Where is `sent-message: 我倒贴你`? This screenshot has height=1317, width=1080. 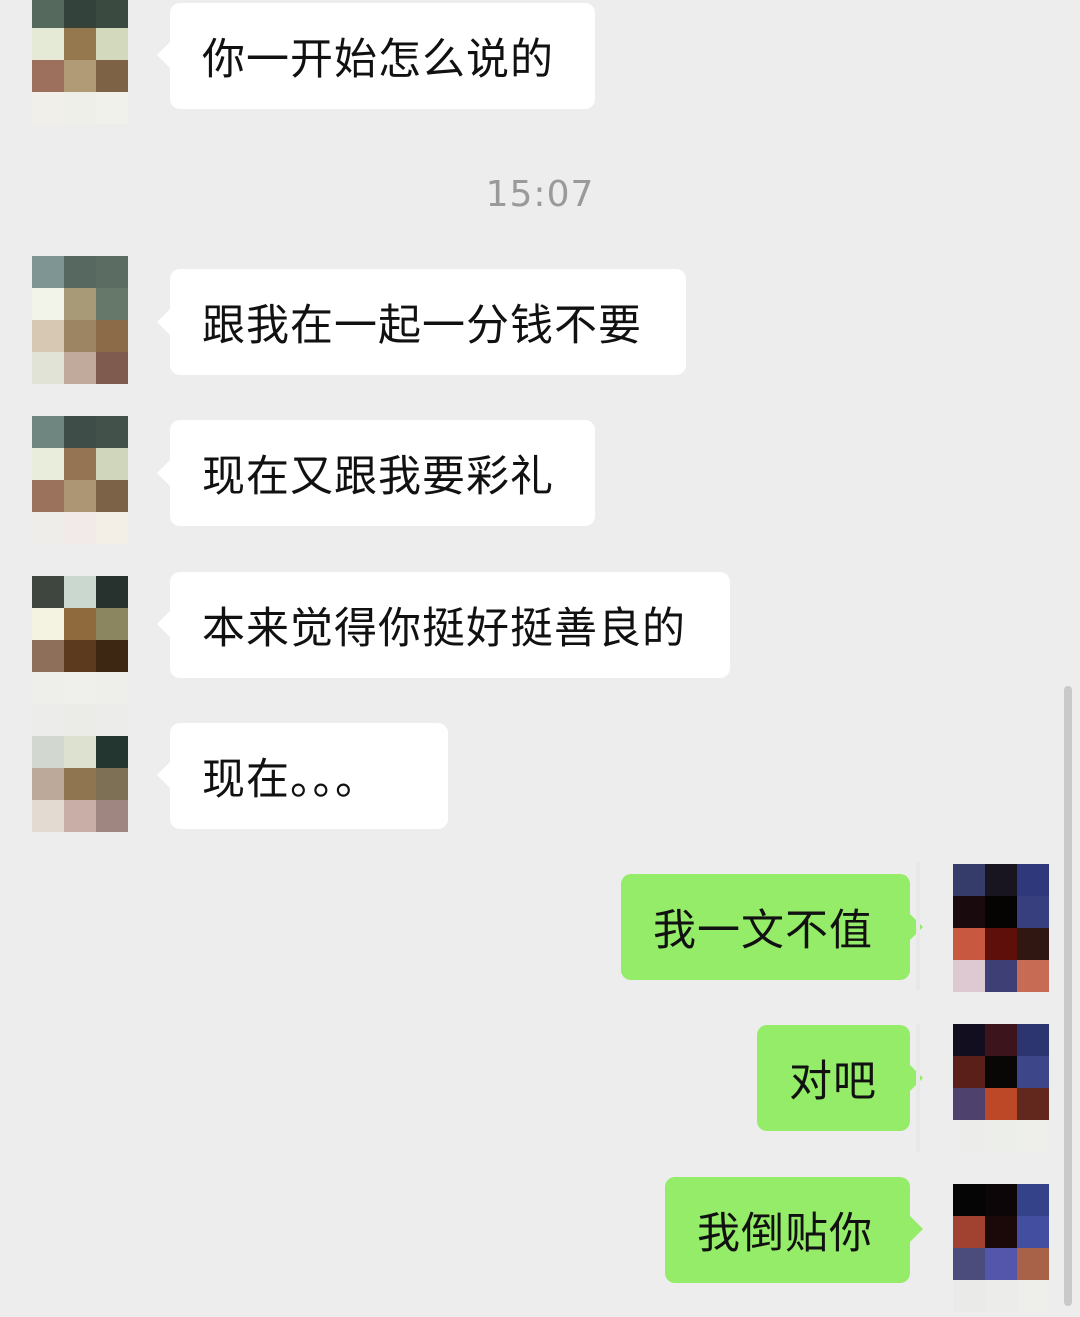 sent-message: 我倒贴你 is located at coordinates (787, 1230).